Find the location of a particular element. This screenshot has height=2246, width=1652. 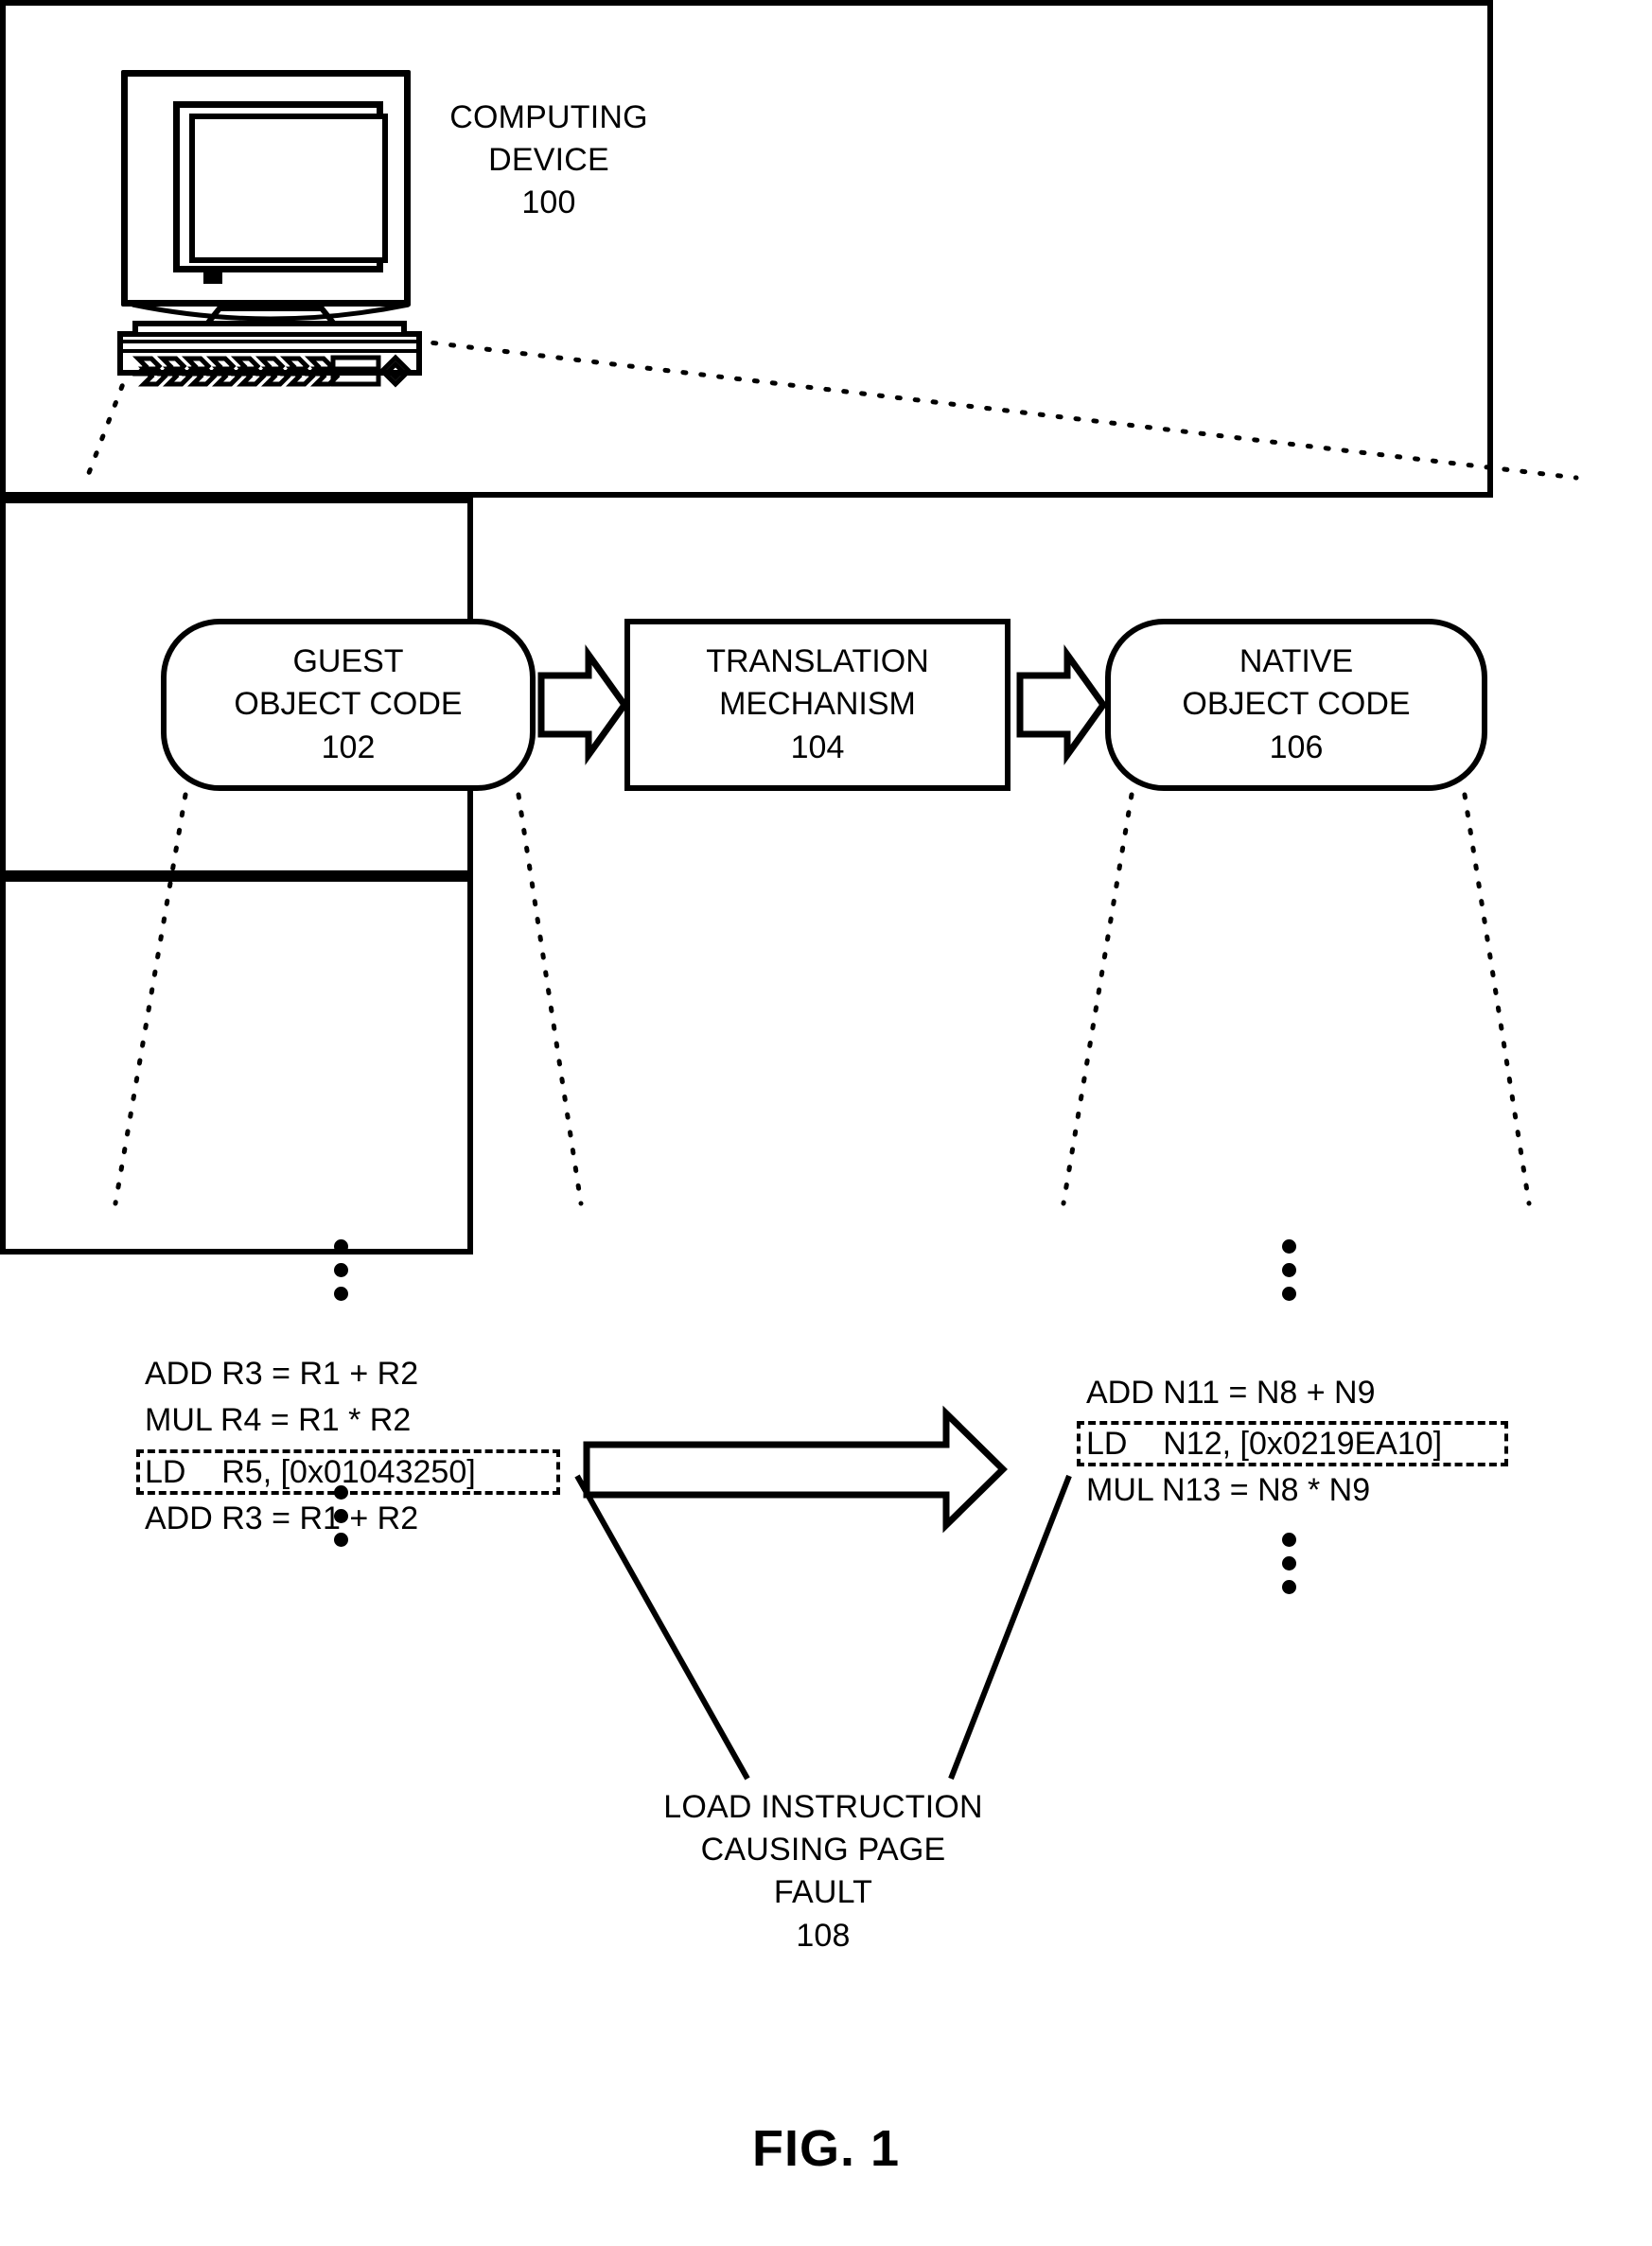

keyboard-second-line is located at coordinates (269, 351).